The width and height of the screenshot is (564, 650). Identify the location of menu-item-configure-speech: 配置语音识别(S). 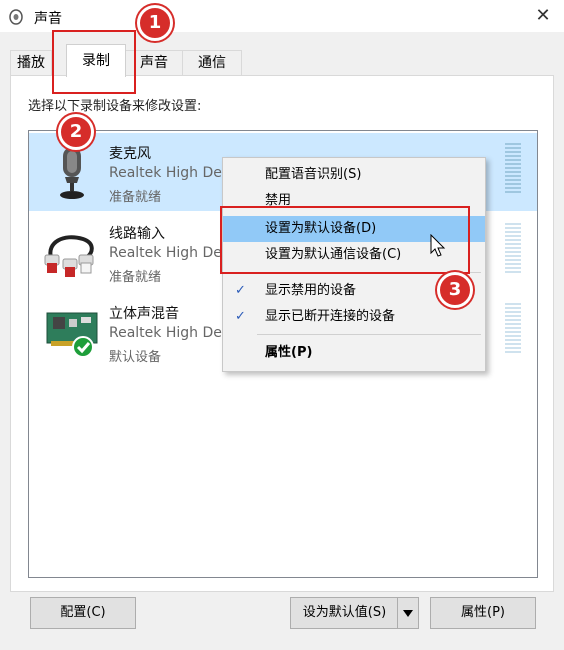
(354, 175).